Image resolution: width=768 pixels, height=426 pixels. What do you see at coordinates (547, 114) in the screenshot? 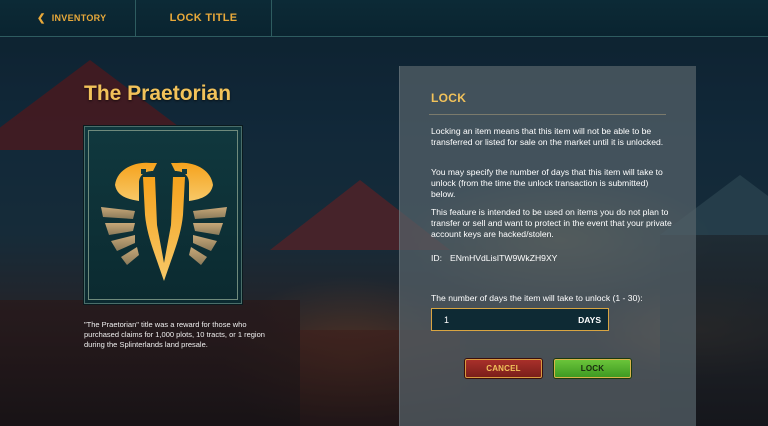
I see `divider` at bounding box center [547, 114].